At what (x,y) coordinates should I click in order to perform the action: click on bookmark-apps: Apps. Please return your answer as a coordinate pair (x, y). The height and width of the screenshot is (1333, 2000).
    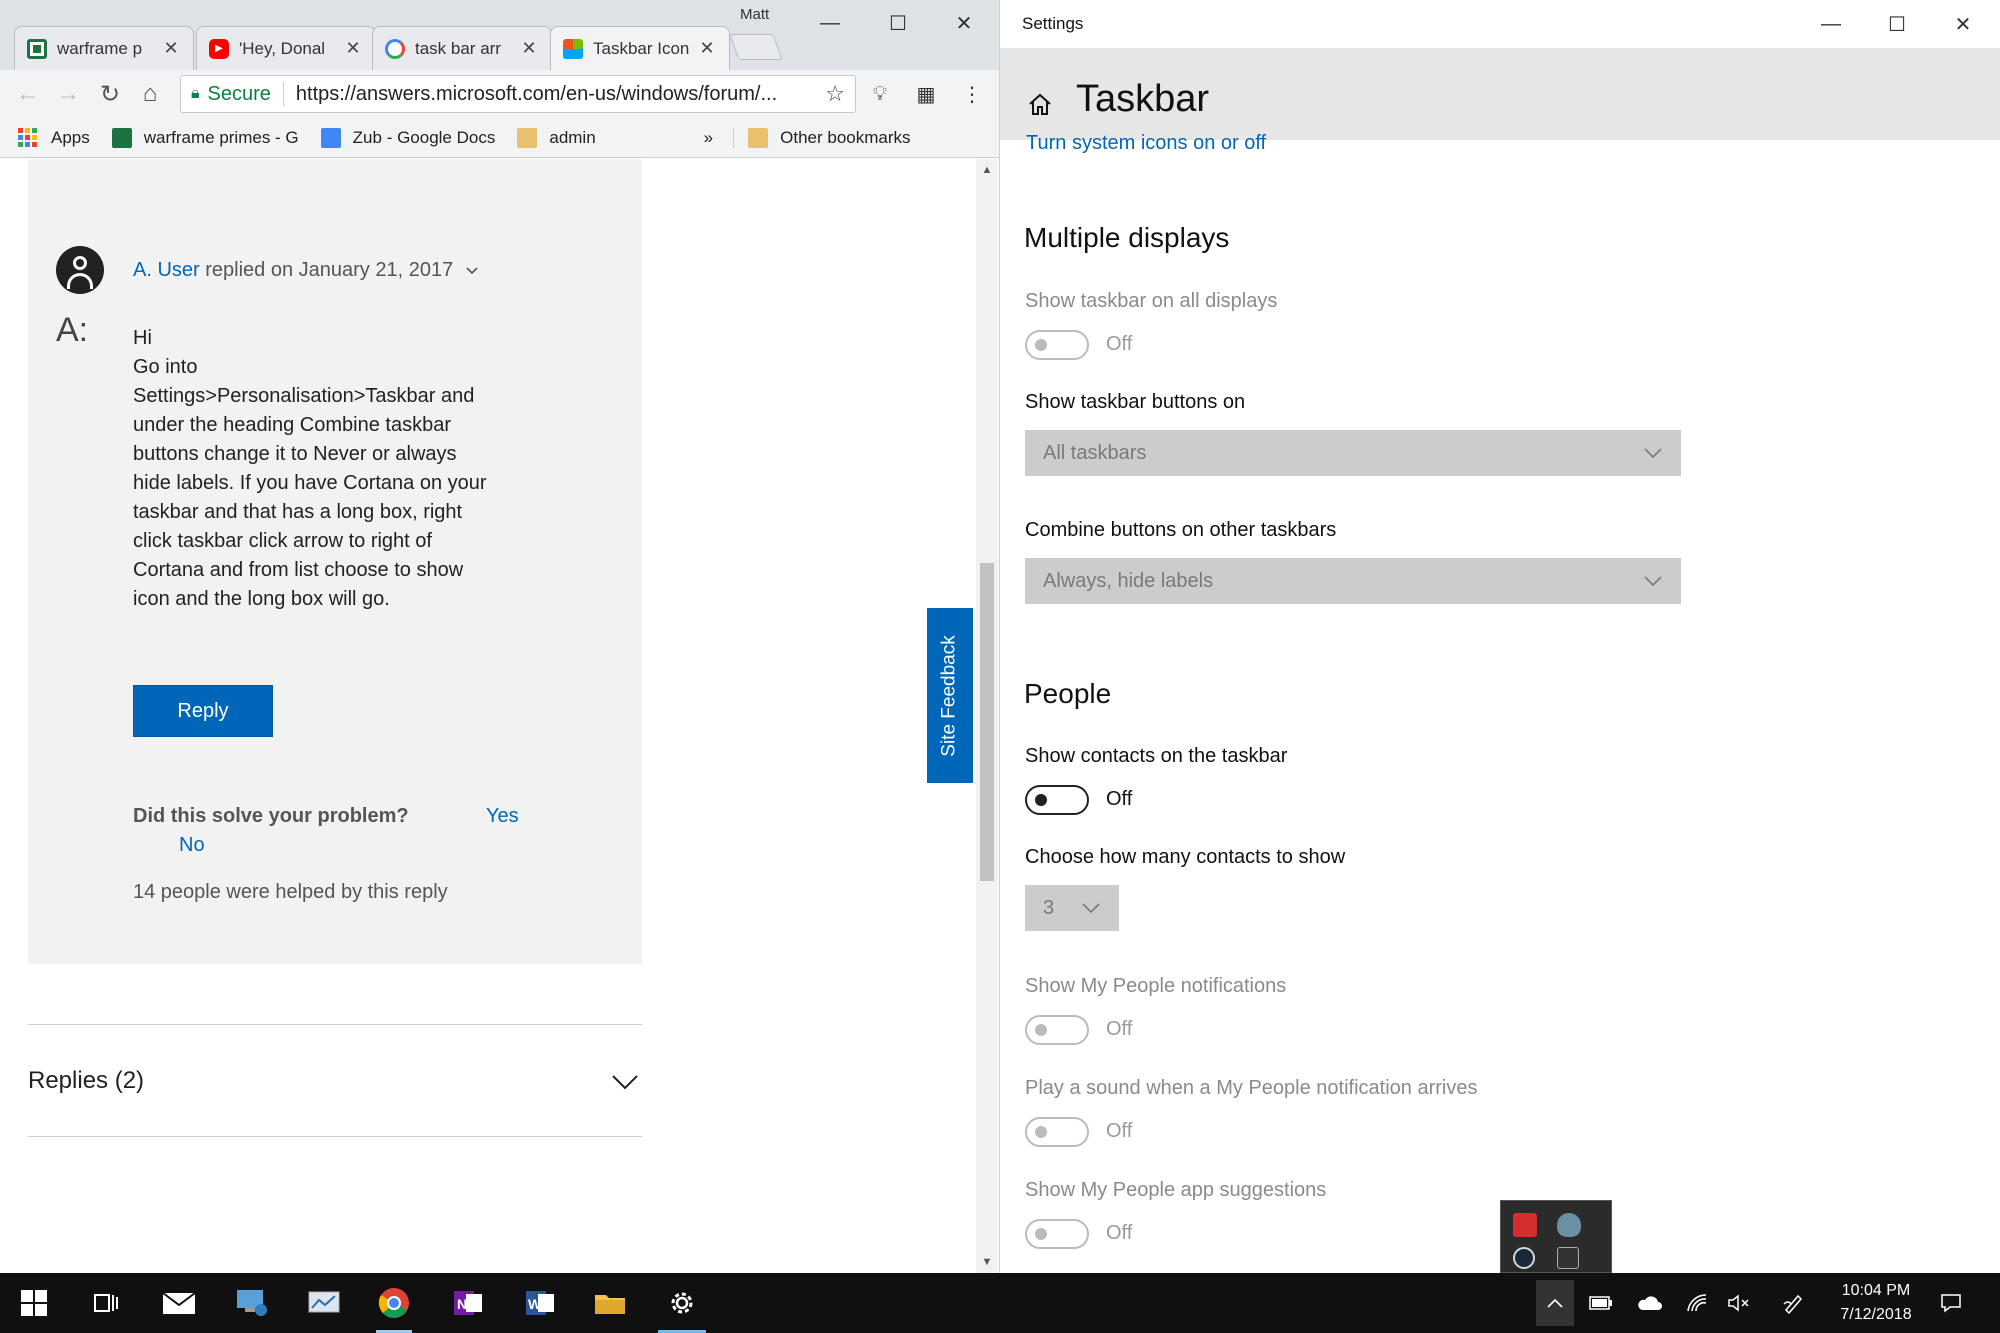
    Looking at the image, I should click on (54, 138).